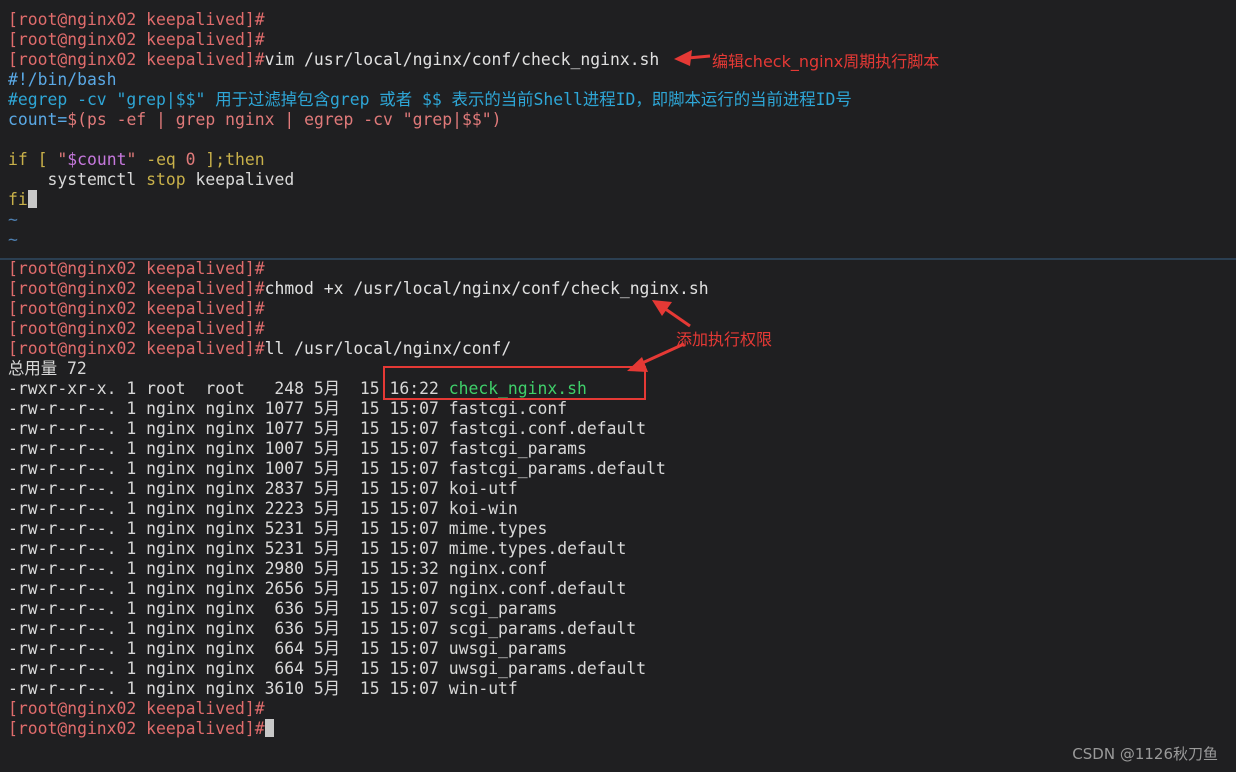 The width and height of the screenshot is (1236, 772). Describe the element at coordinates (724, 339) in the screenshot. I see `add-permission-annotation: 添加执行权限` at that location.